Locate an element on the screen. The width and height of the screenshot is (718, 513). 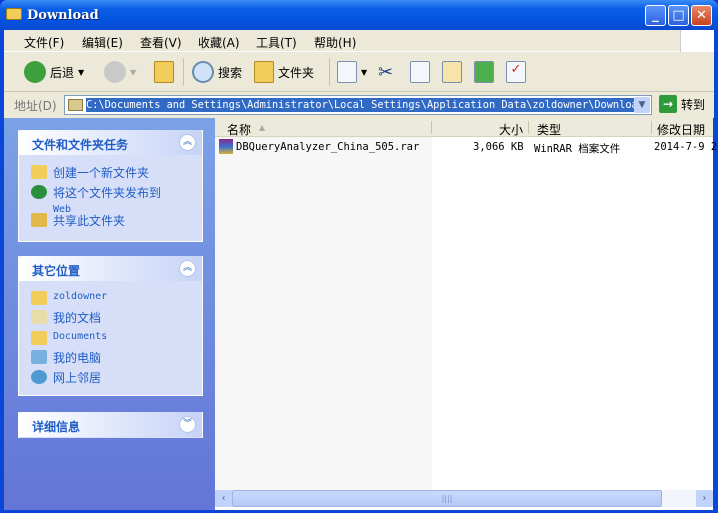
file-modified: 2014-7-9 2 is located at coordinates (686, 147).